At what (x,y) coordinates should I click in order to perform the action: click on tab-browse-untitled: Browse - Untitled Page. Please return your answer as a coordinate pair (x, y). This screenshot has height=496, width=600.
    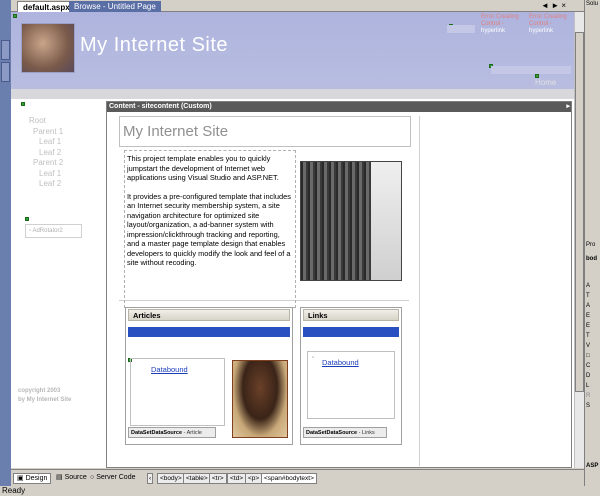
    Looking at the image, I should click on (115, 6).